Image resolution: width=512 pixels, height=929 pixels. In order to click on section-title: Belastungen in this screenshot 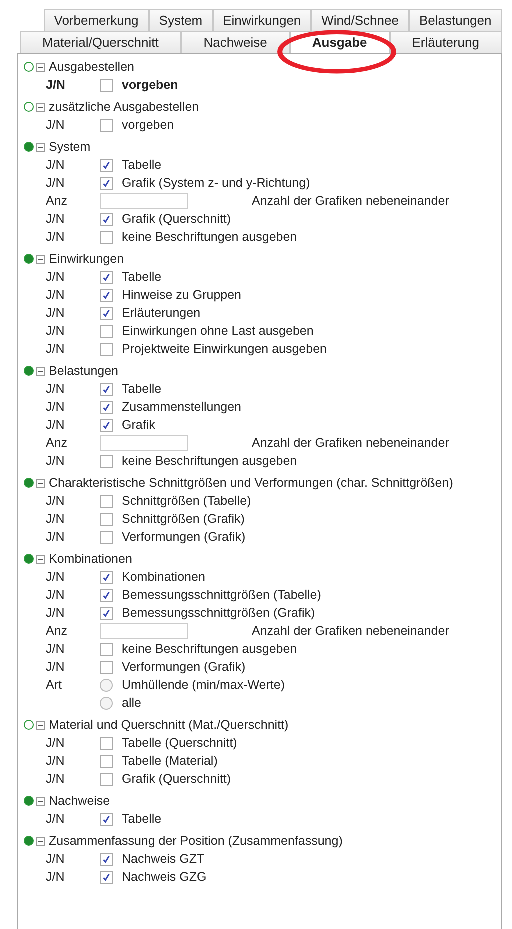, I will do `click(84, 371)`.